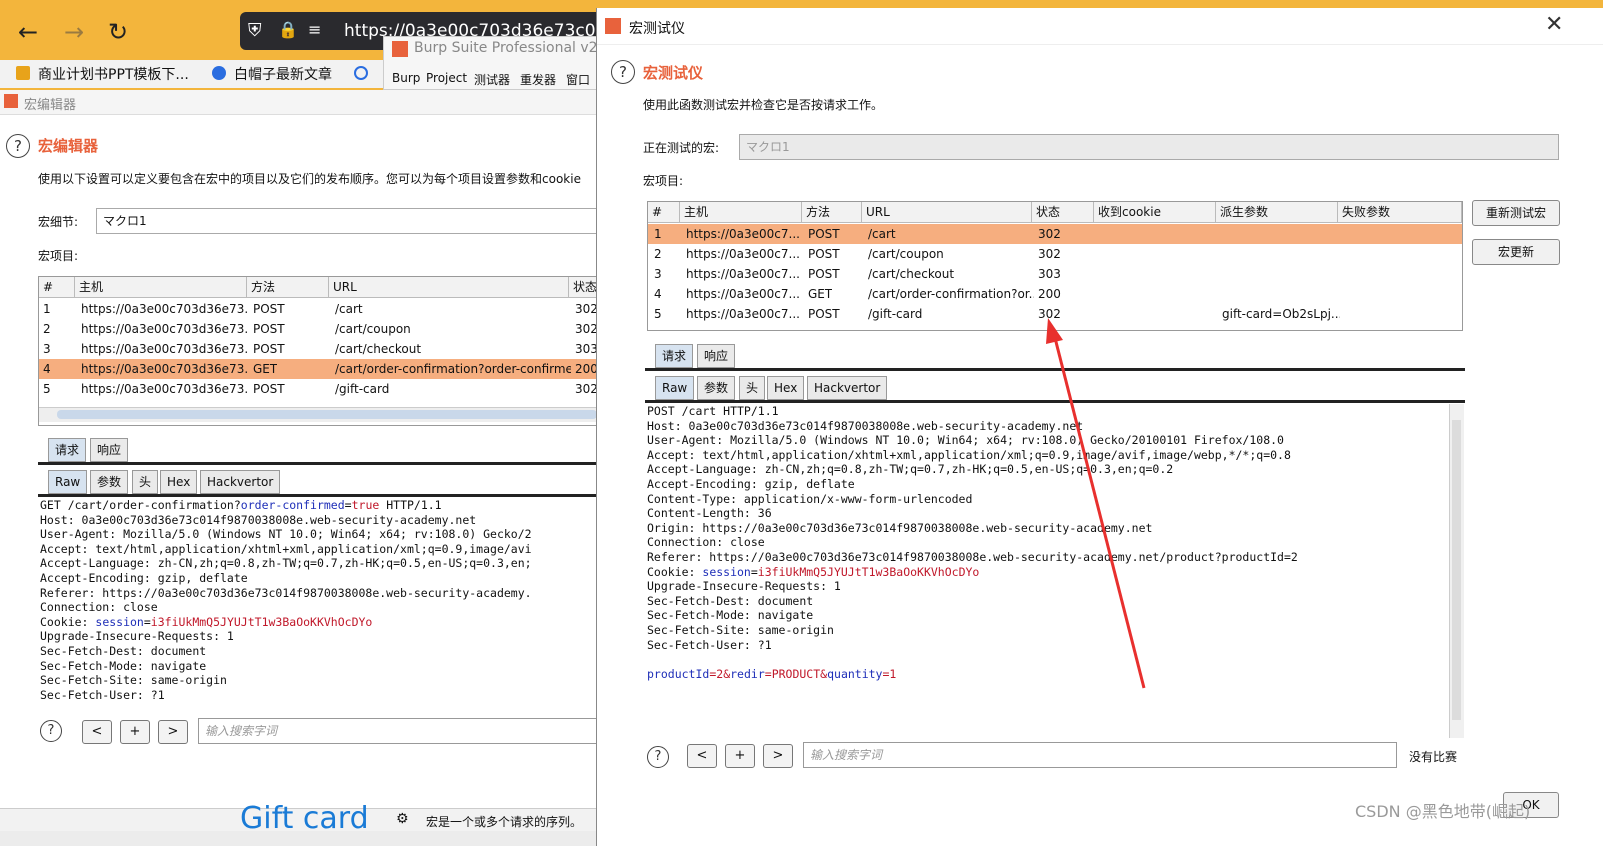 This screenshot has height=846, width=1603. Describe the element at coordinates (68, 146) in the screenshot. I see `section-heading: 宏编辑器` at that location.